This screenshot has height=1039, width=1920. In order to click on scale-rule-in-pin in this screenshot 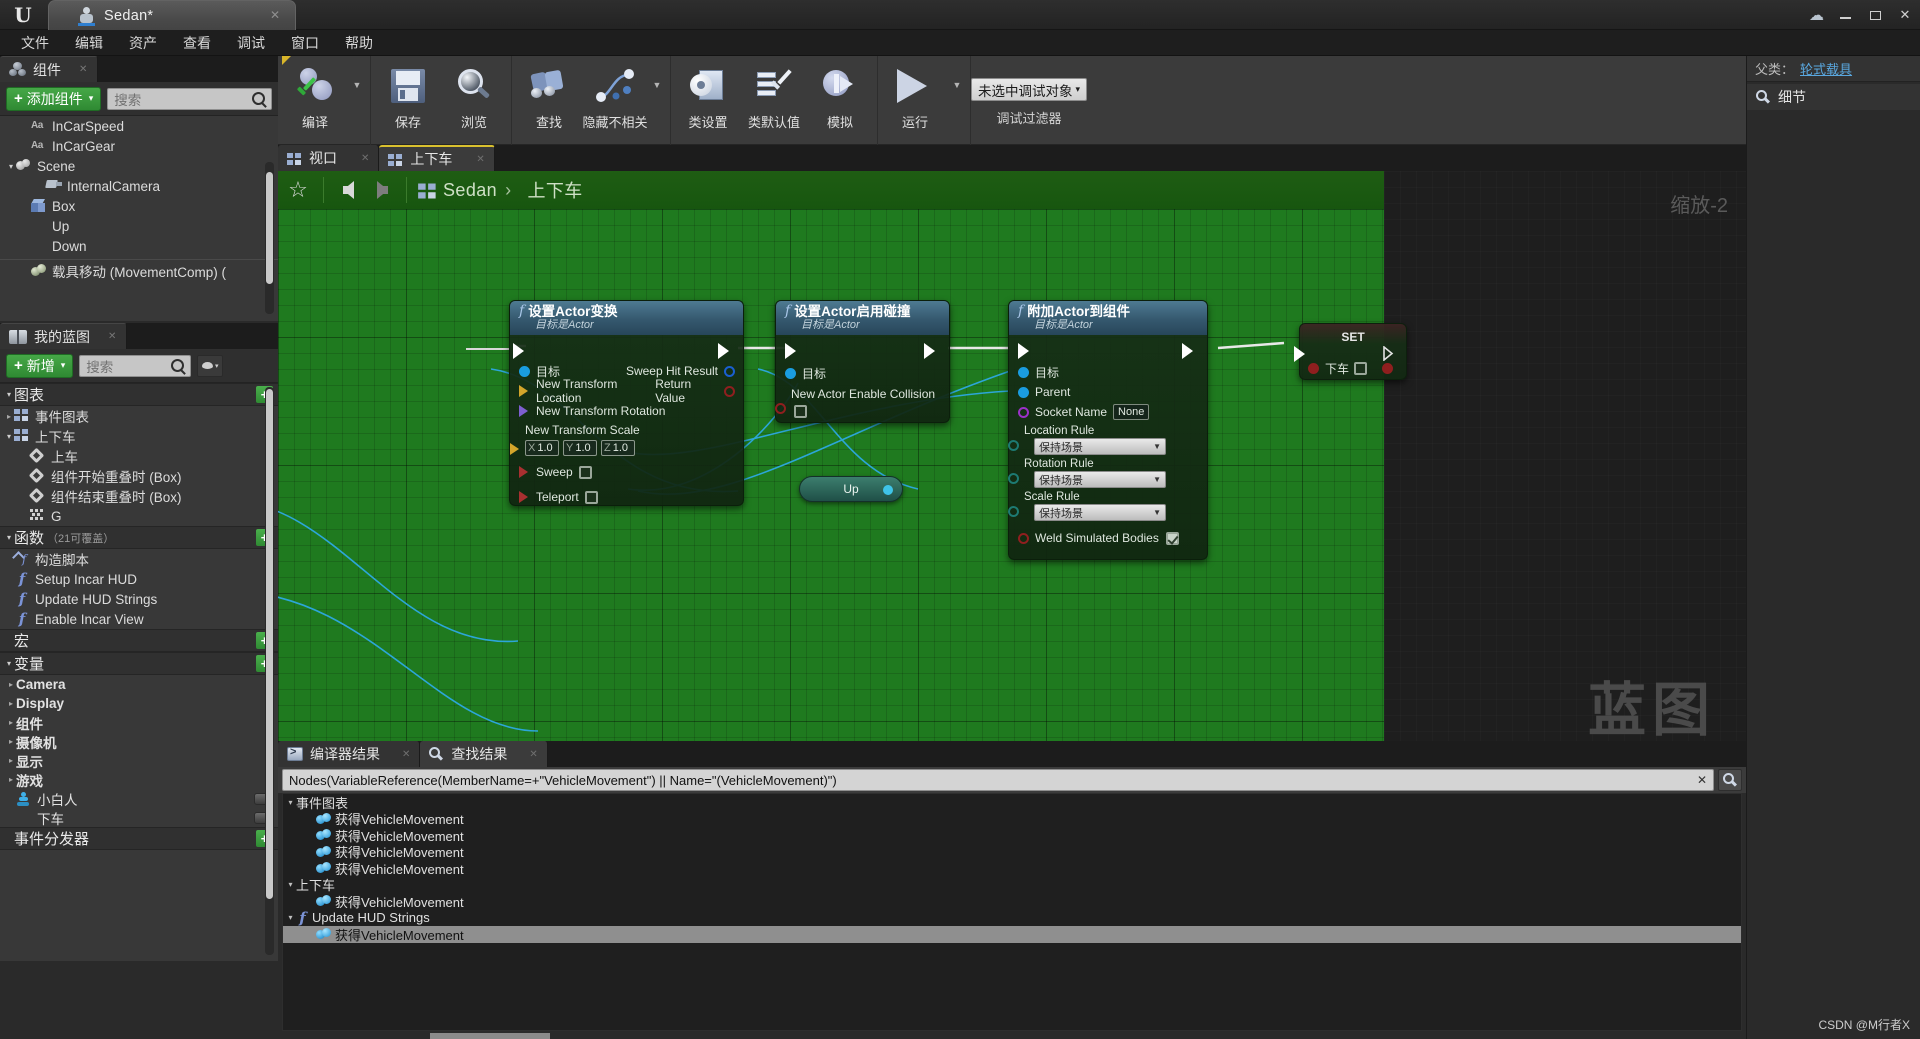, I will do `click(1013, 511)`.